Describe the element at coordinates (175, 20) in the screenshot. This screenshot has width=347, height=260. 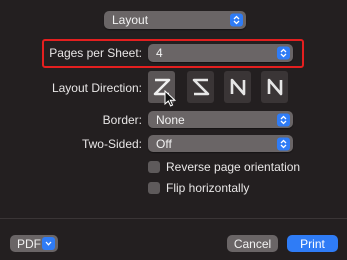
I see `layout-section-popup: Layout` at that location.